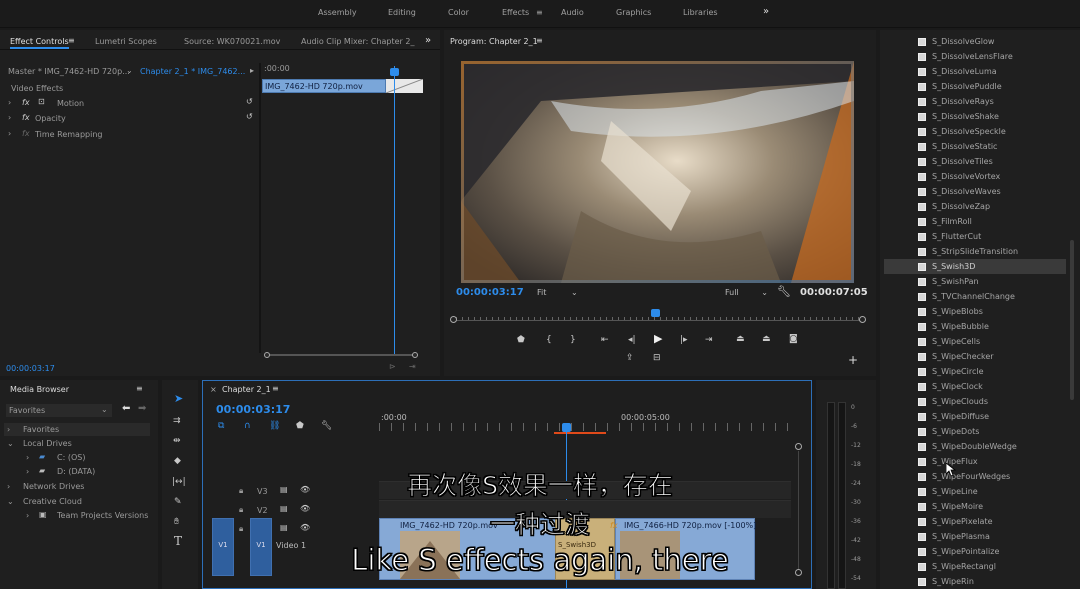 This screenshot has height=589, width=1080. Describe the element at coordinates (633, 12) in the screenshot. I see `workspace-tab-graphics: Graphics` at that location.